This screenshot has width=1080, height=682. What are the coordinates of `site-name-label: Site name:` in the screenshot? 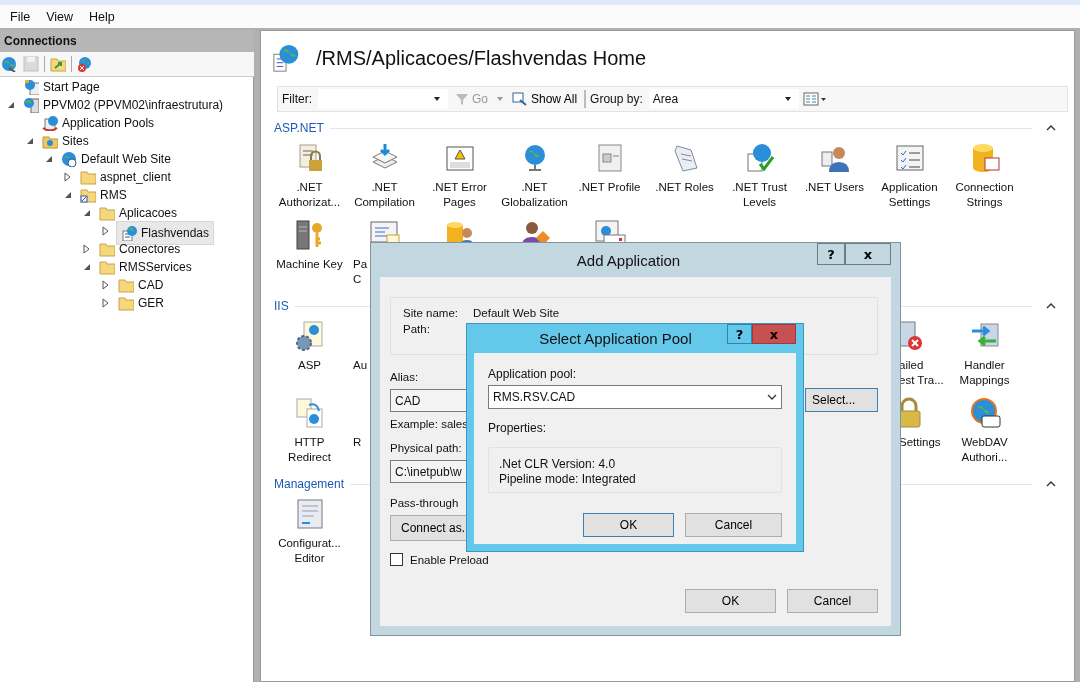 It's located at (431, 313).